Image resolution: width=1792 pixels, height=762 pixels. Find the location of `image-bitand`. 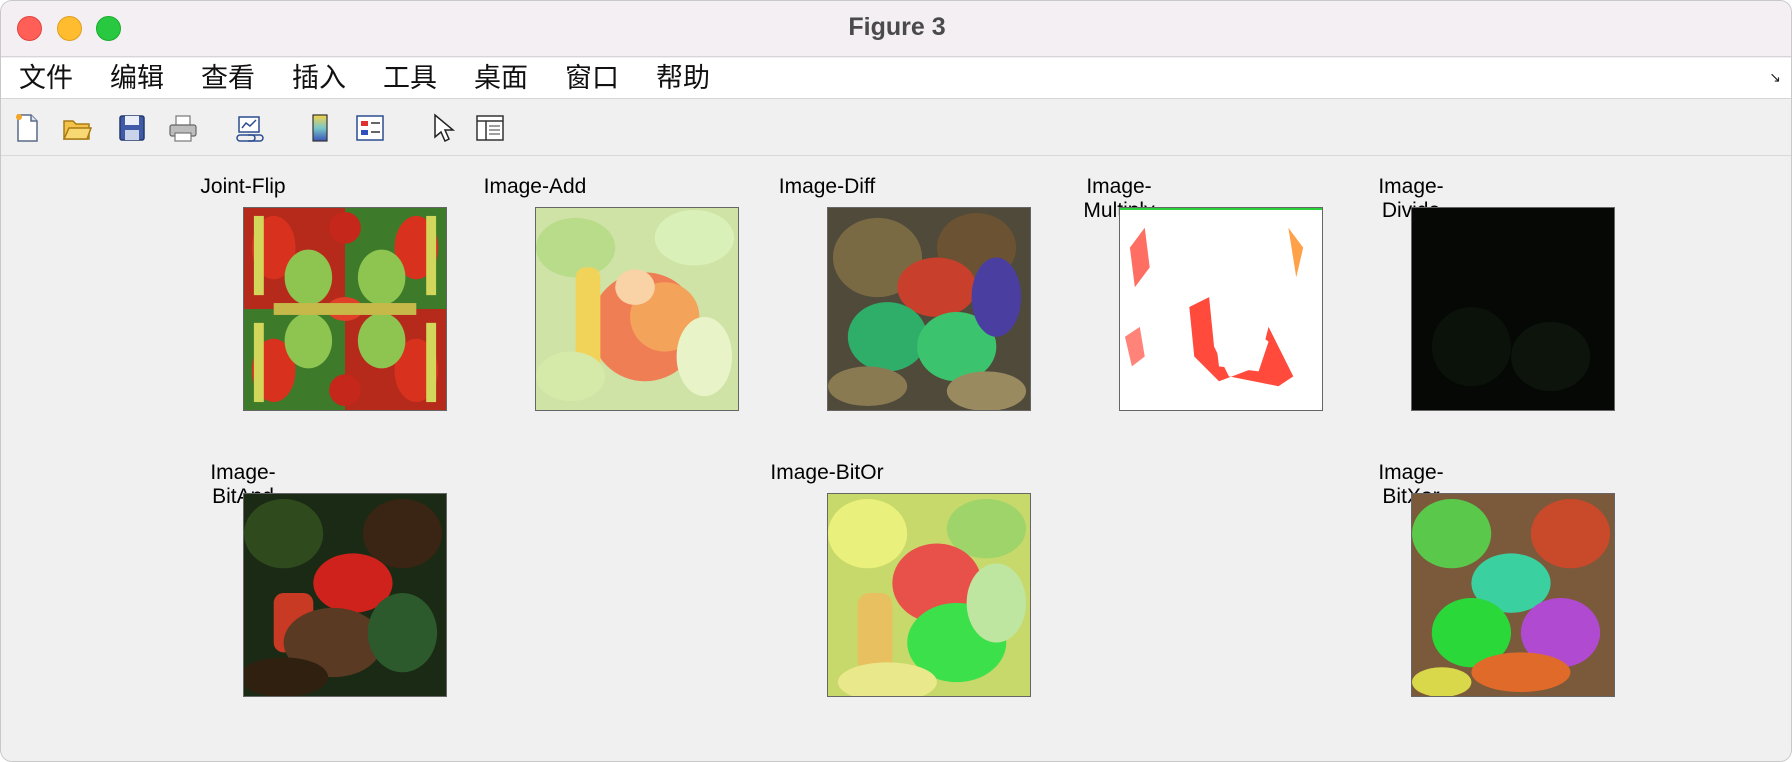

image-bitand is located at coordinates (345, 595).